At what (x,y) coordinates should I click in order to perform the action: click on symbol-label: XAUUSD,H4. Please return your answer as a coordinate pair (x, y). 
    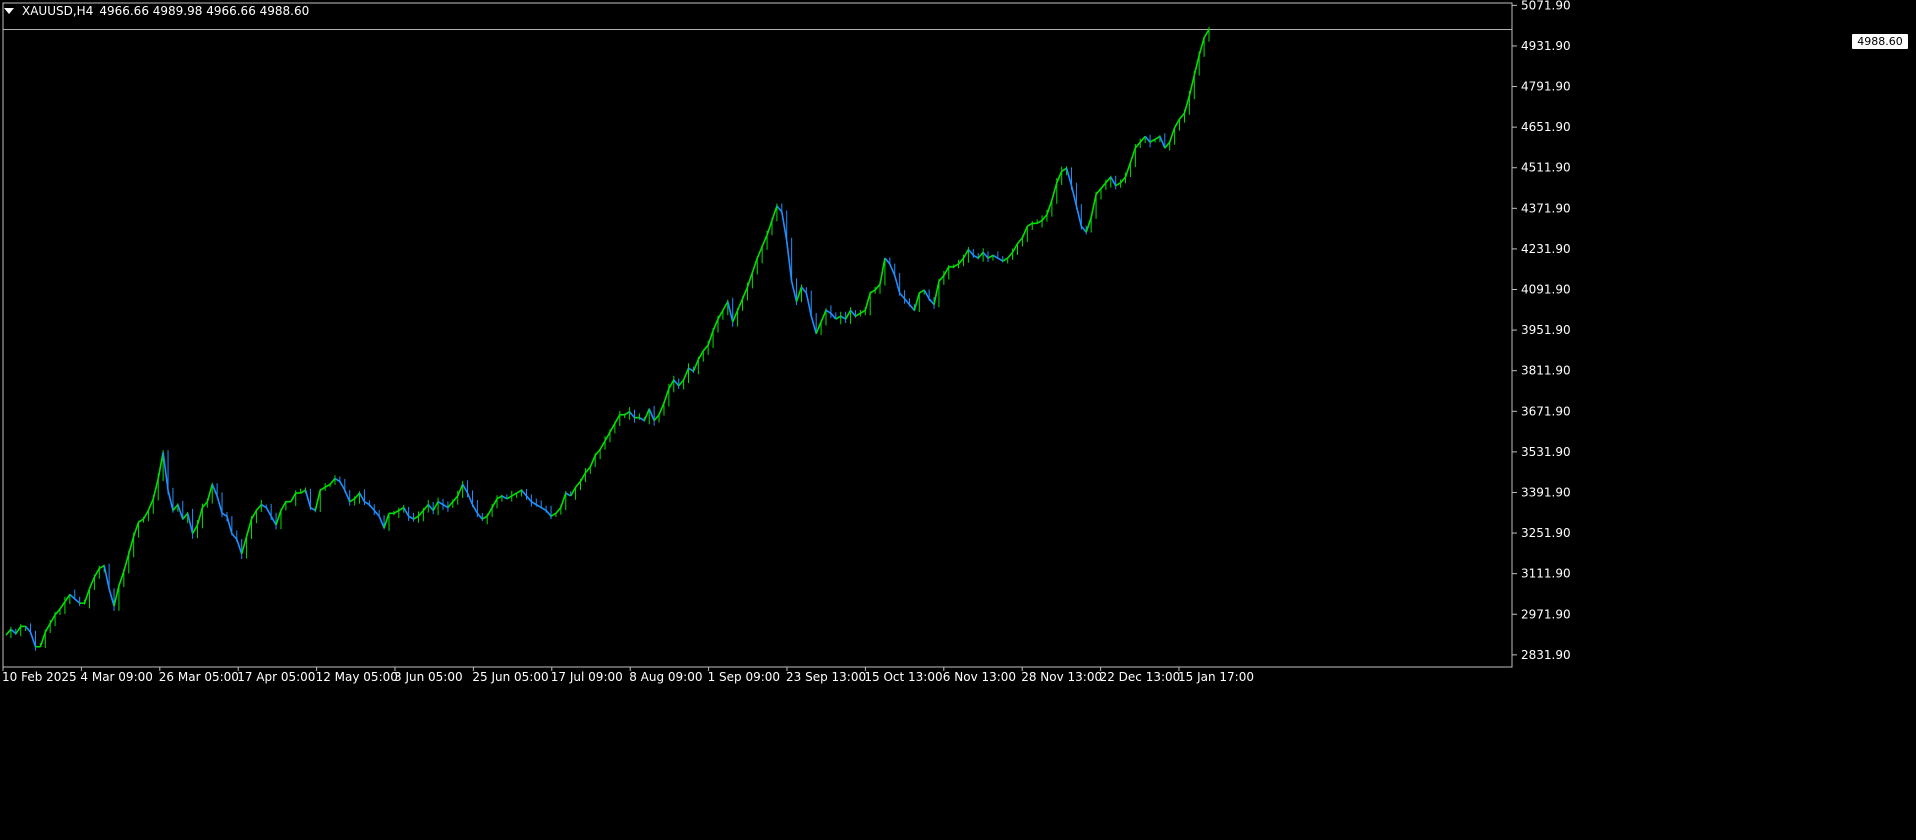
    Looking at the image, I should click on (58, 11).